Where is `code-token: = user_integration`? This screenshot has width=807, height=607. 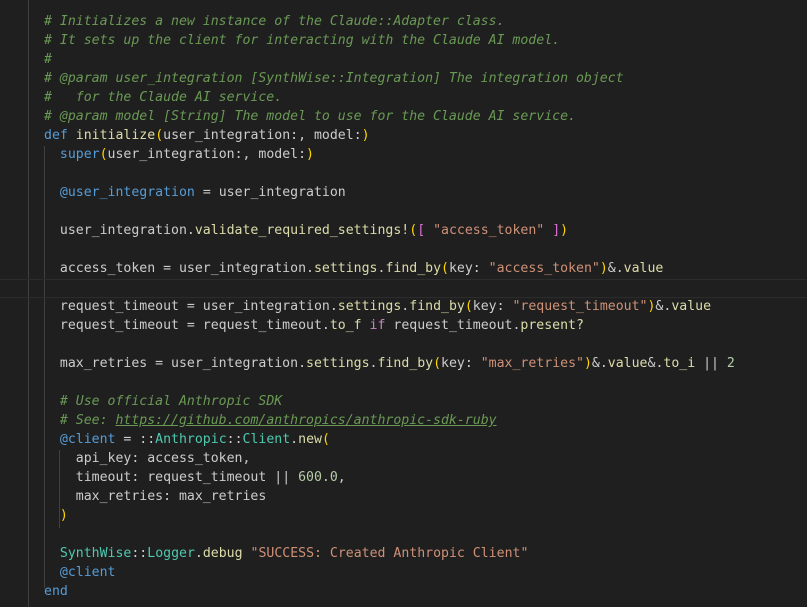 code-token: = user_integration is located at coordinates (270, 192).